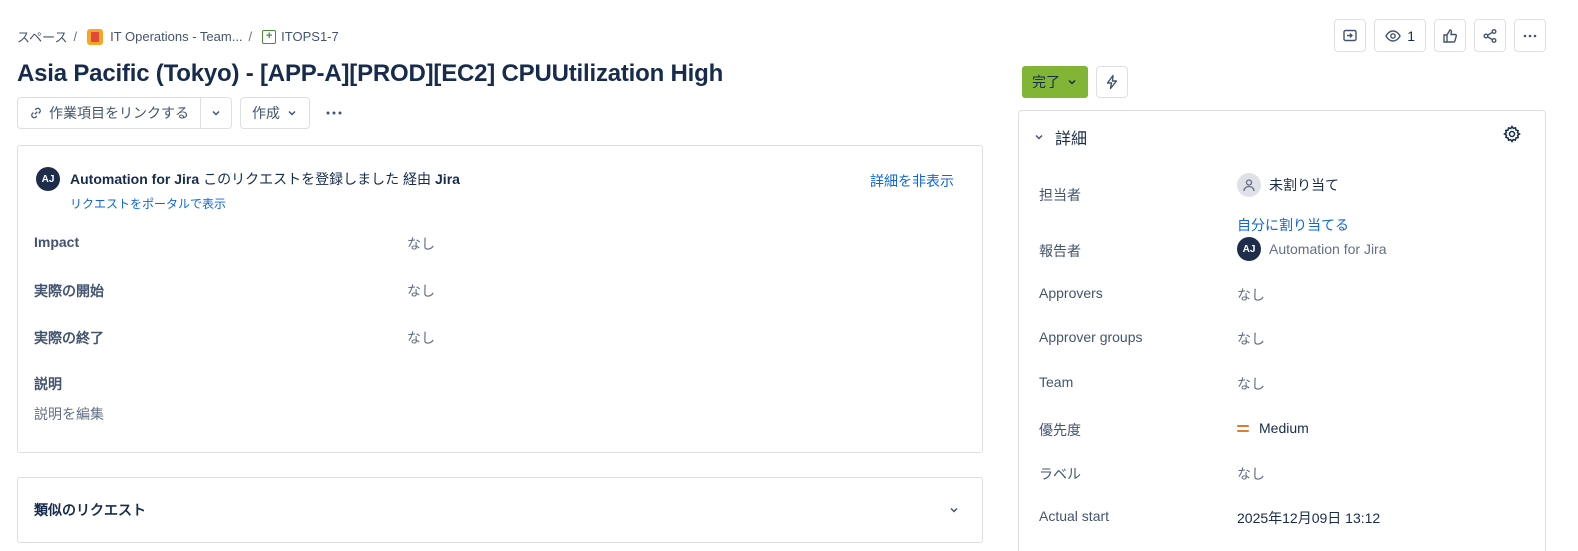 Image resolution: width=1578 pixels, height=551 pixels. Describe the element at coordinates (1091, 337) in the screenshot. I see `detail-label: Approver groups` at that location.